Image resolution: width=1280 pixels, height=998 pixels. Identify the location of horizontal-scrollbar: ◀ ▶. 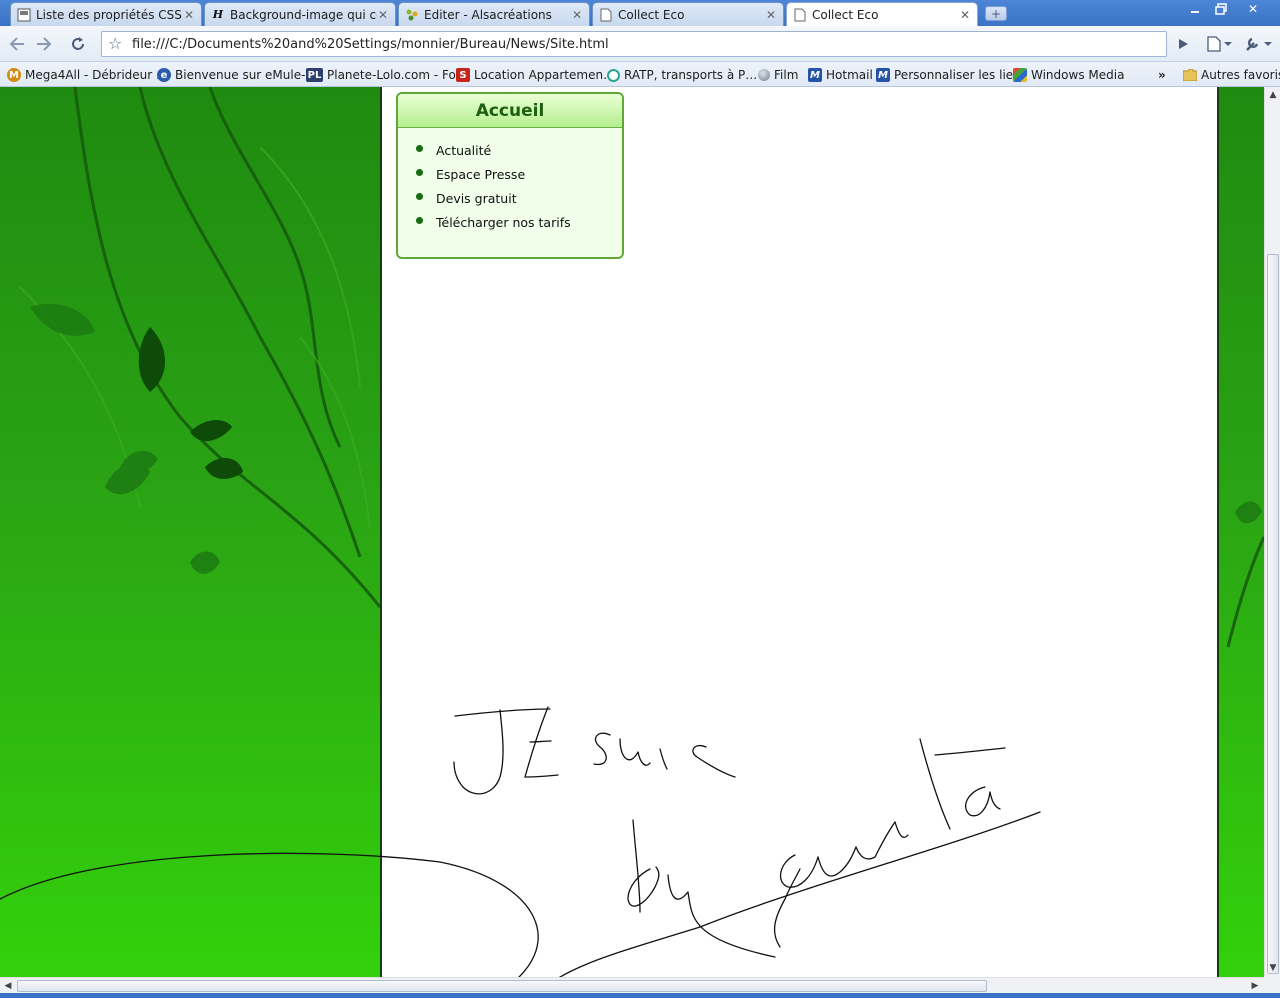
(632, 985).